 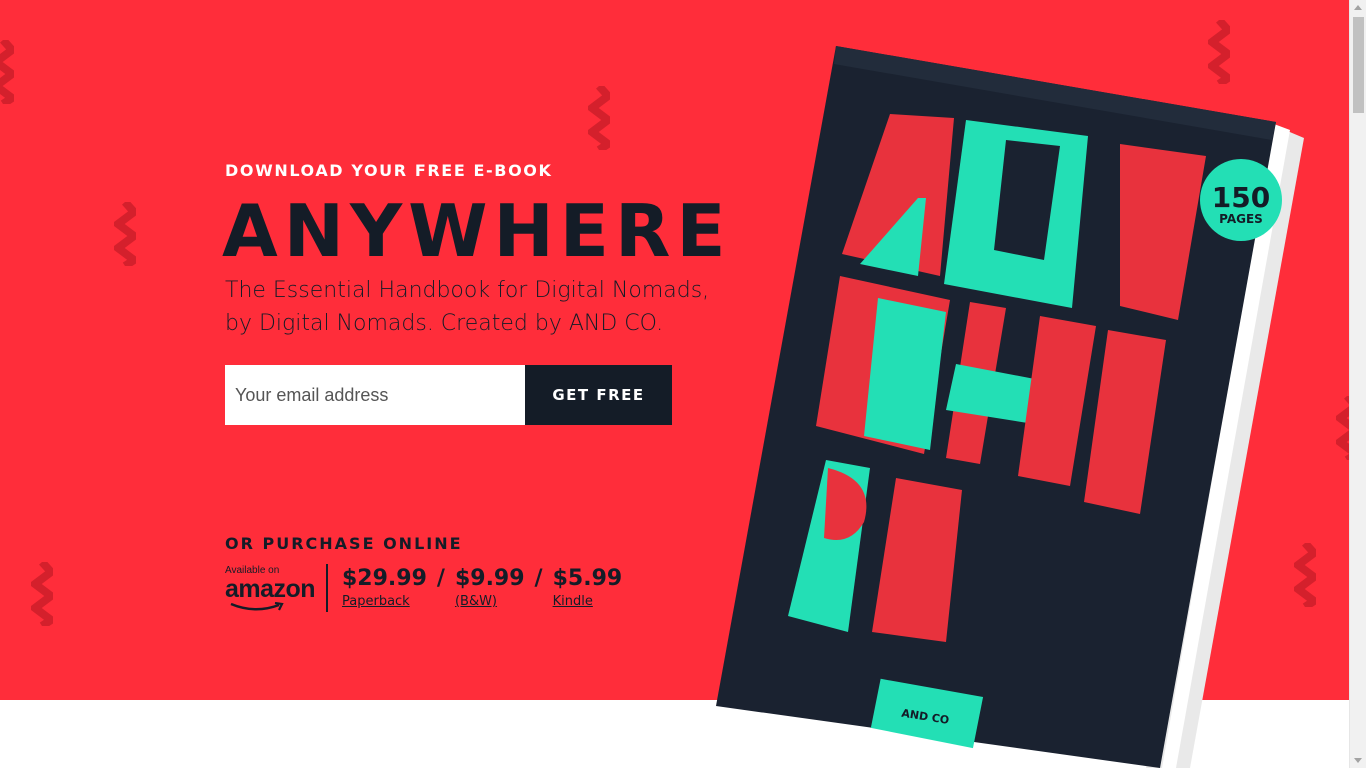 What do you see at coordinates (384, 601) in the screenshot?
I see `paperback-link: Paperback` at bounding box center [384, 601].